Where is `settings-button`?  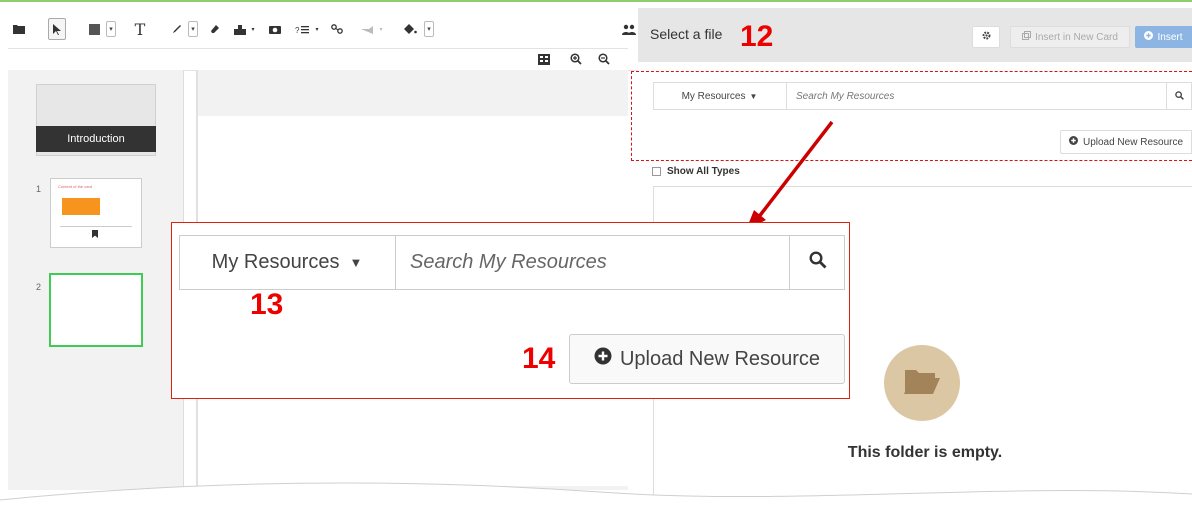
settings-button is located at coordinates (986, 37).